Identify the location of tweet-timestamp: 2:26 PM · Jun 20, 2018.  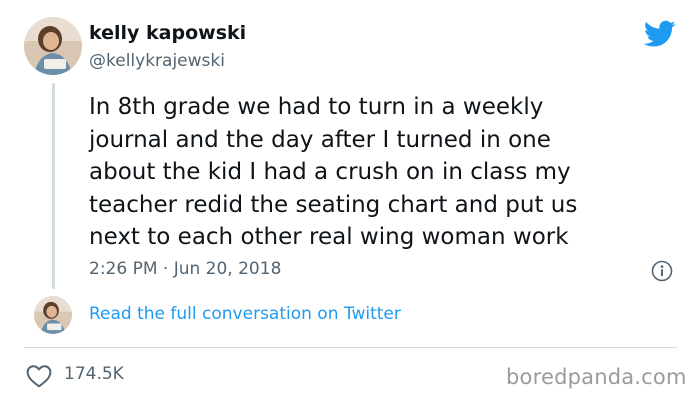
(185, 269).